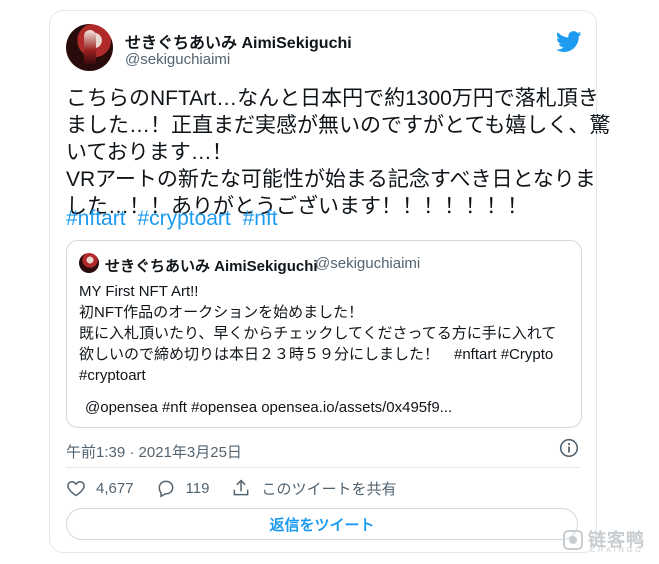  I want to click on hashtag-link: #nft, so click(260, 218).